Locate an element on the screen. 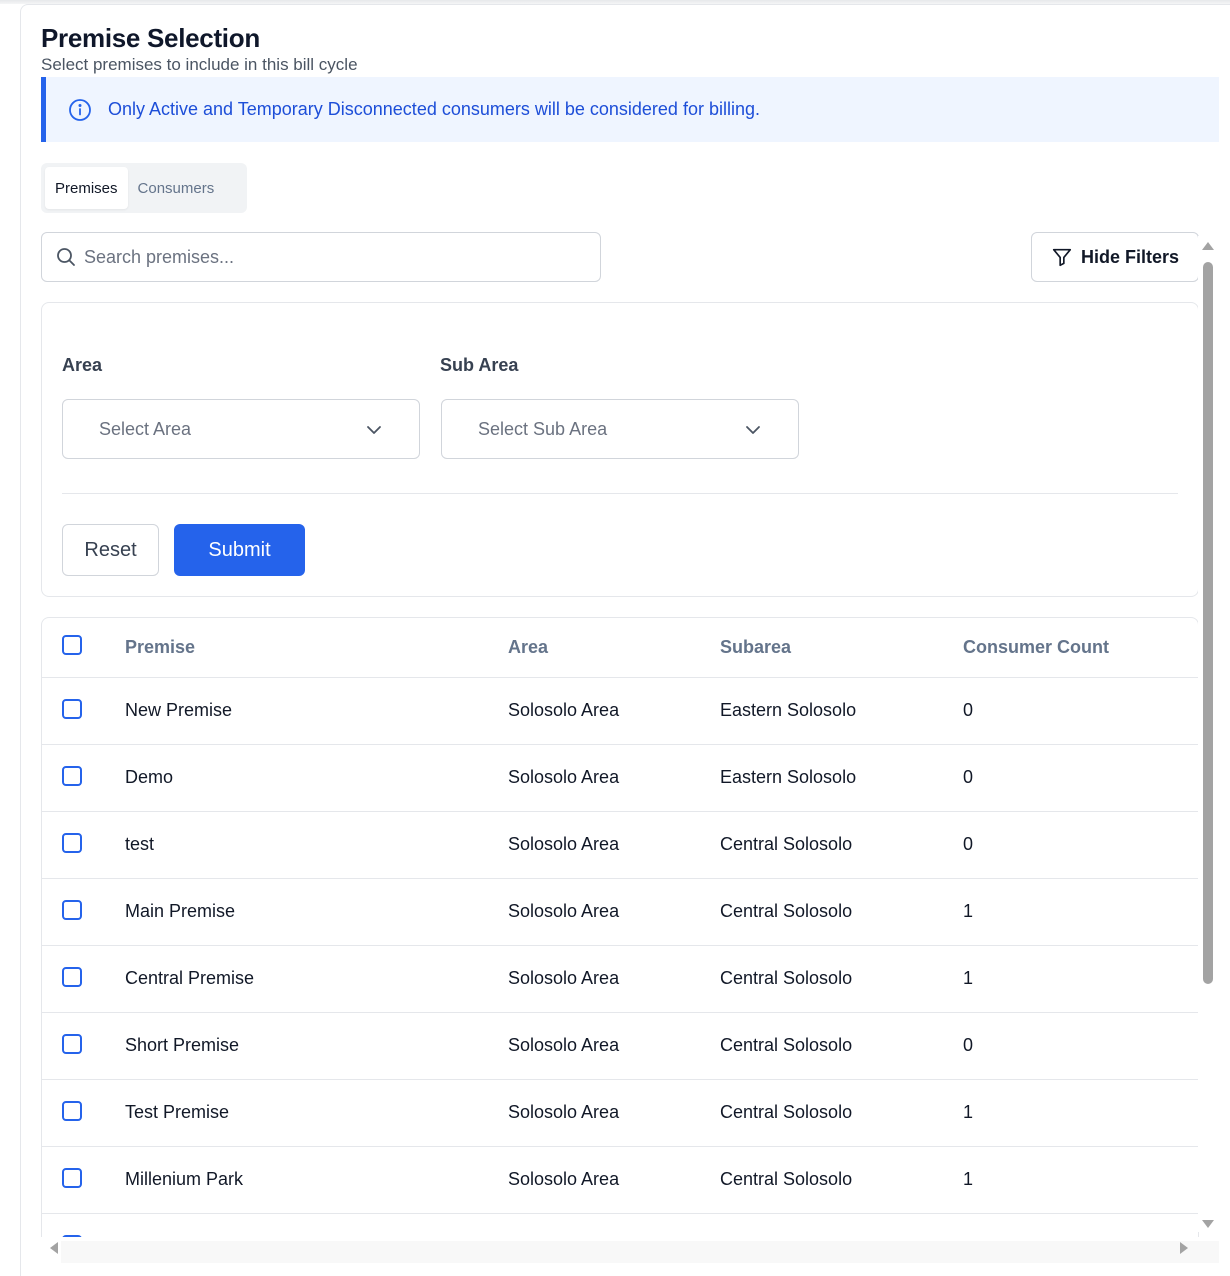 The width and height of the screenshot is (1230, 1276). scroll-left-arrow is located at coordinates (54, 1248).